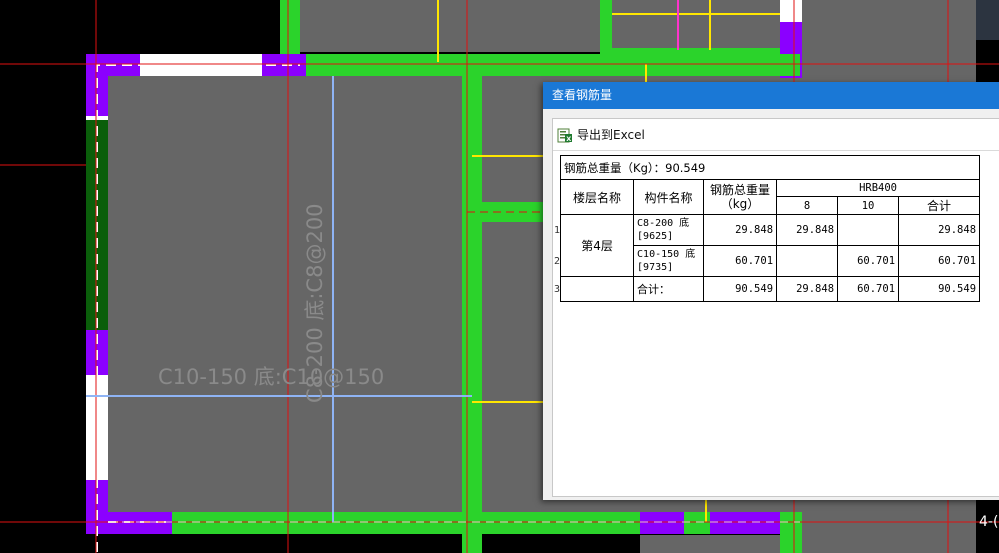  What do you see at coordinates (568, 139) in the screenshot?
I see `svg-text: X` at bounding box center [568, 139].